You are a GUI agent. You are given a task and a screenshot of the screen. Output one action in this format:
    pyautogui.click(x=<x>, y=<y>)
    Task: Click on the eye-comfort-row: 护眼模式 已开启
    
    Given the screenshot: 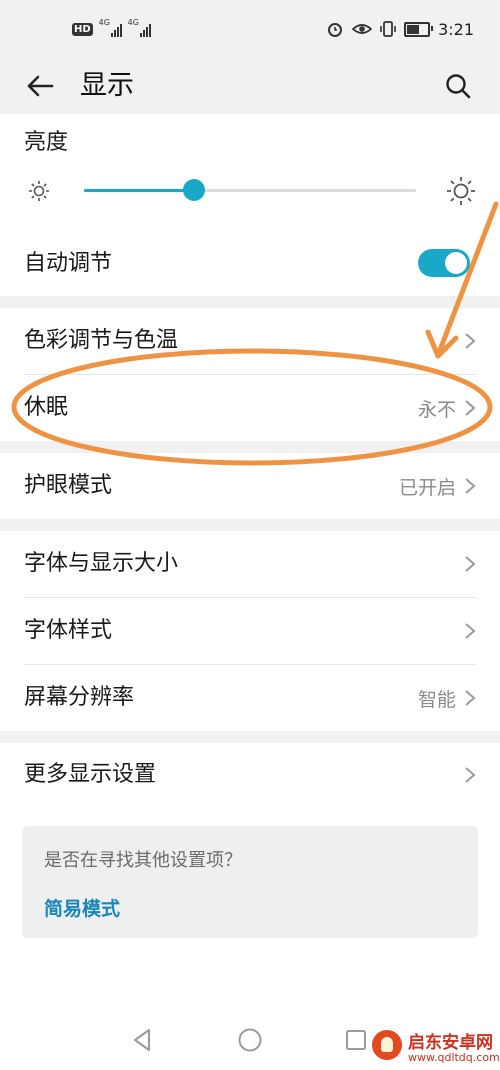 What is the action you would take?
    pyautogui.click(x=250, y=486)
    